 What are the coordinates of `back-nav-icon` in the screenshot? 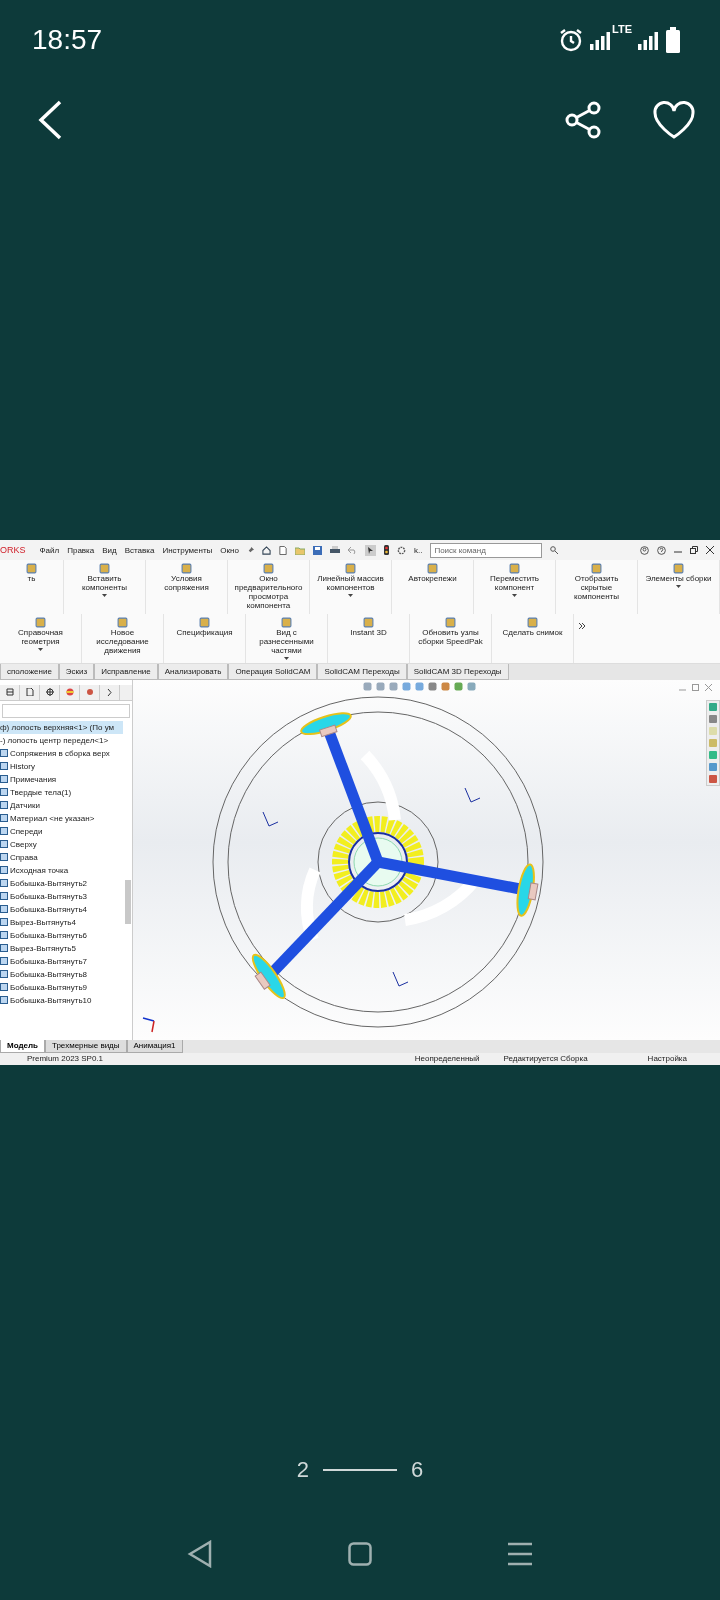 It's located at (200, 1554).